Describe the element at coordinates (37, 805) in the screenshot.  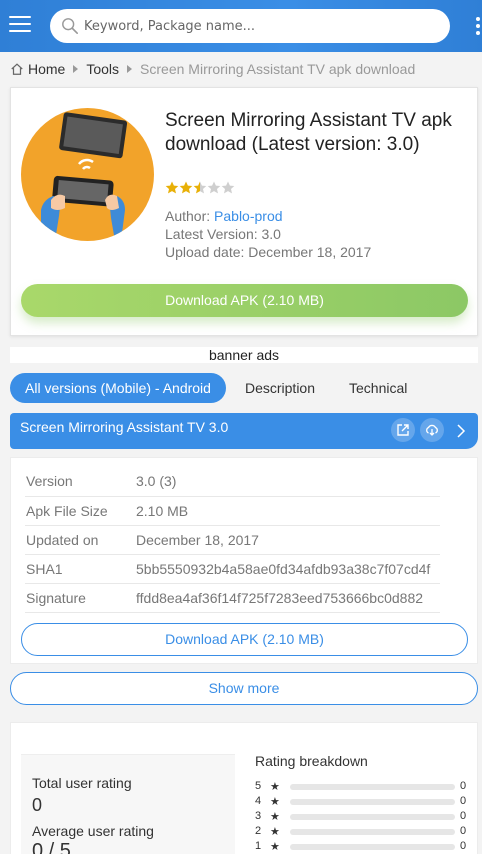
I see `total-rating-value: 0` at that location.